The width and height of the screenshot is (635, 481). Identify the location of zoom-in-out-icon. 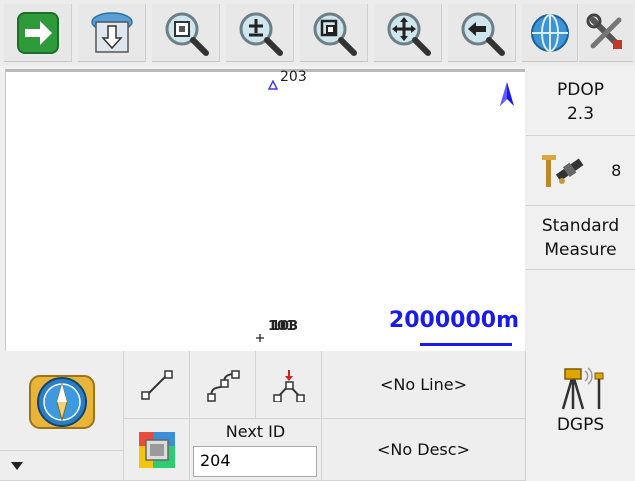
(261, 34).